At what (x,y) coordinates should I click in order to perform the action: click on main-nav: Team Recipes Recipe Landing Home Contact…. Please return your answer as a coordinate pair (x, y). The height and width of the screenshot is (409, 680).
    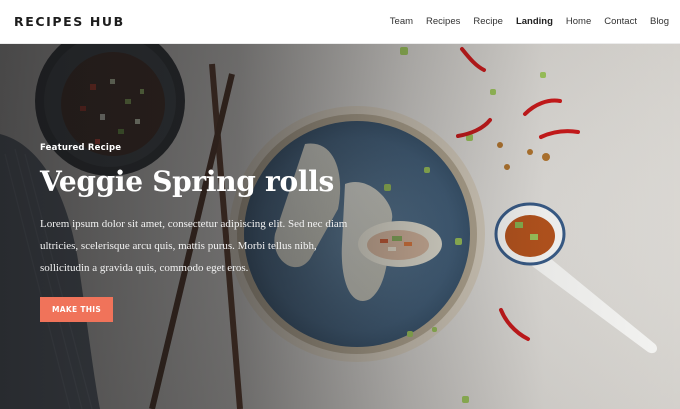
    Looking at the image, I should click on (523, 21).